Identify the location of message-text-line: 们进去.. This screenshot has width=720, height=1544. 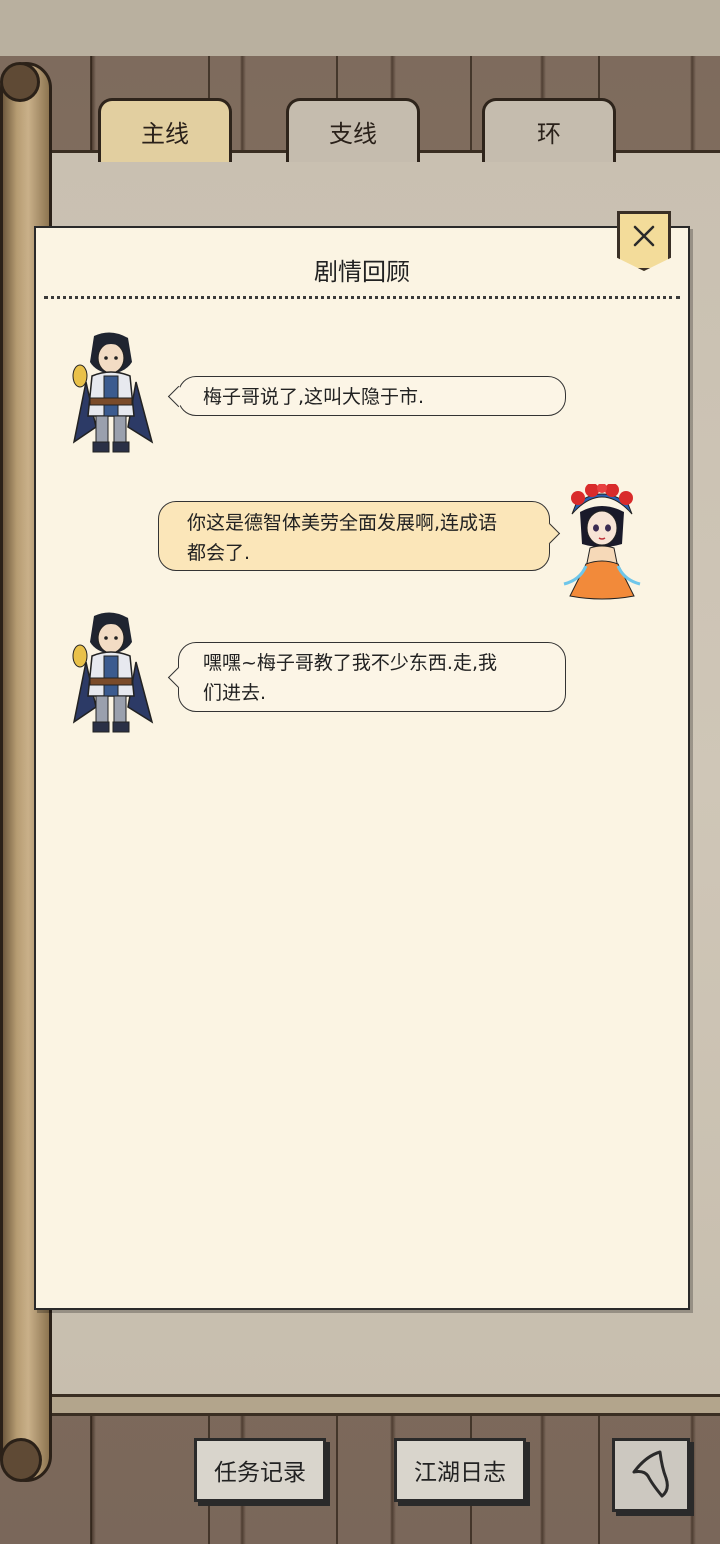
(235, 693).